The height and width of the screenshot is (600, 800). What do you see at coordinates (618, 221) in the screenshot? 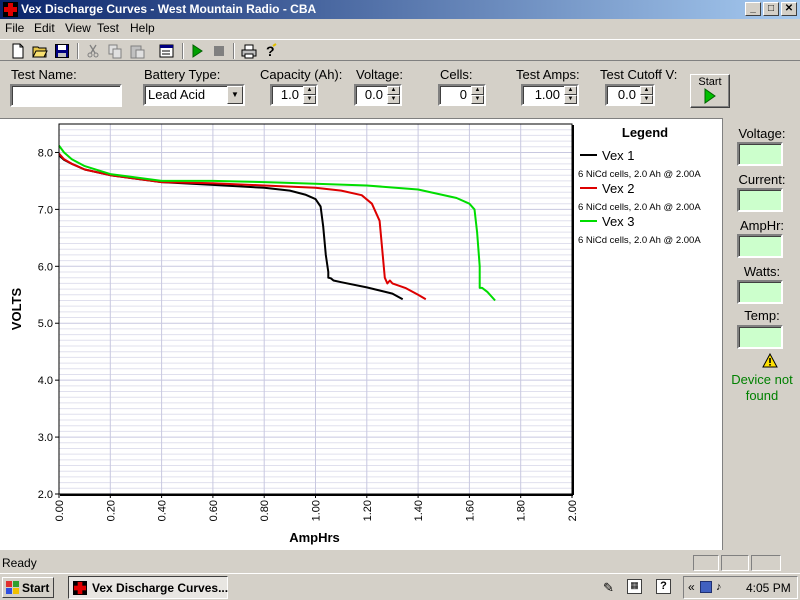
I see `legend-series-name: Vex 3` at bounding box center [618, 221].